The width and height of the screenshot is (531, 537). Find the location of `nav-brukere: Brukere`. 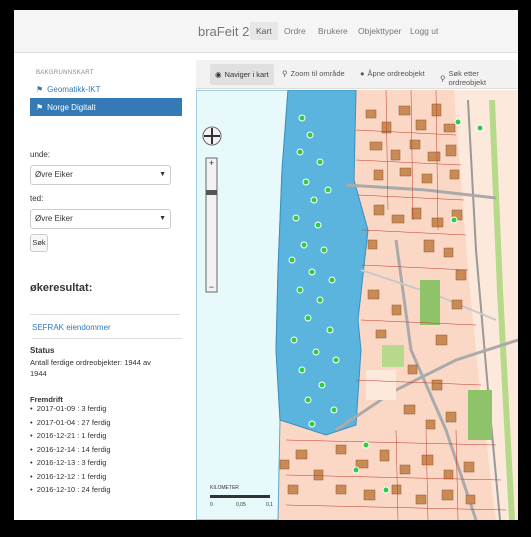

nav-brukere: Brukere is located at coordinates (333, 31).